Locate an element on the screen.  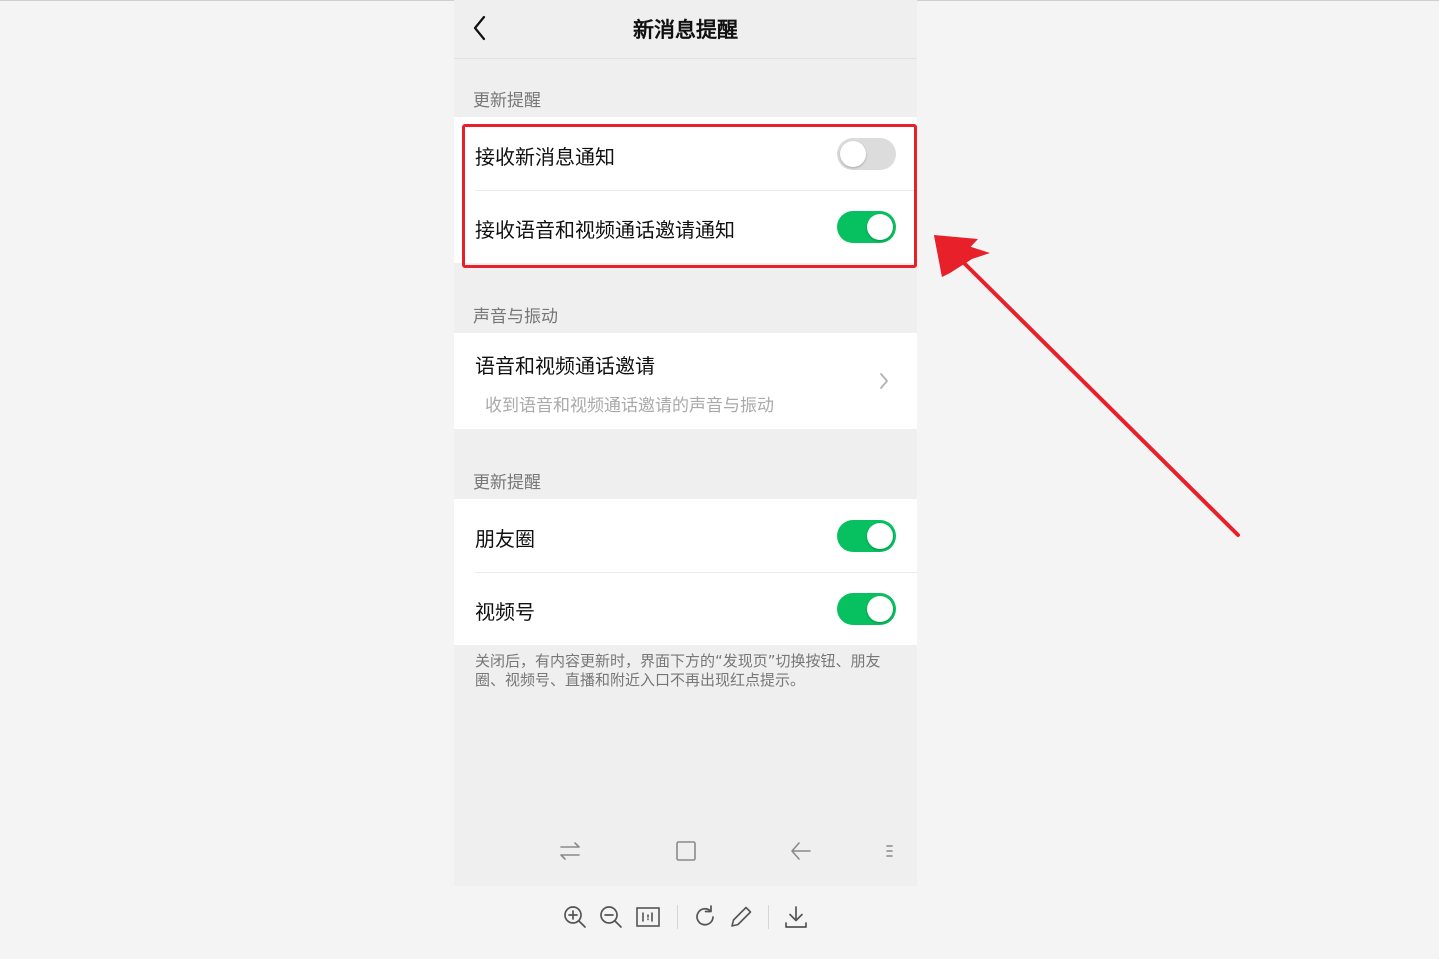
nav-bar: 新消息提醒 is located at coordinates (685, 29).